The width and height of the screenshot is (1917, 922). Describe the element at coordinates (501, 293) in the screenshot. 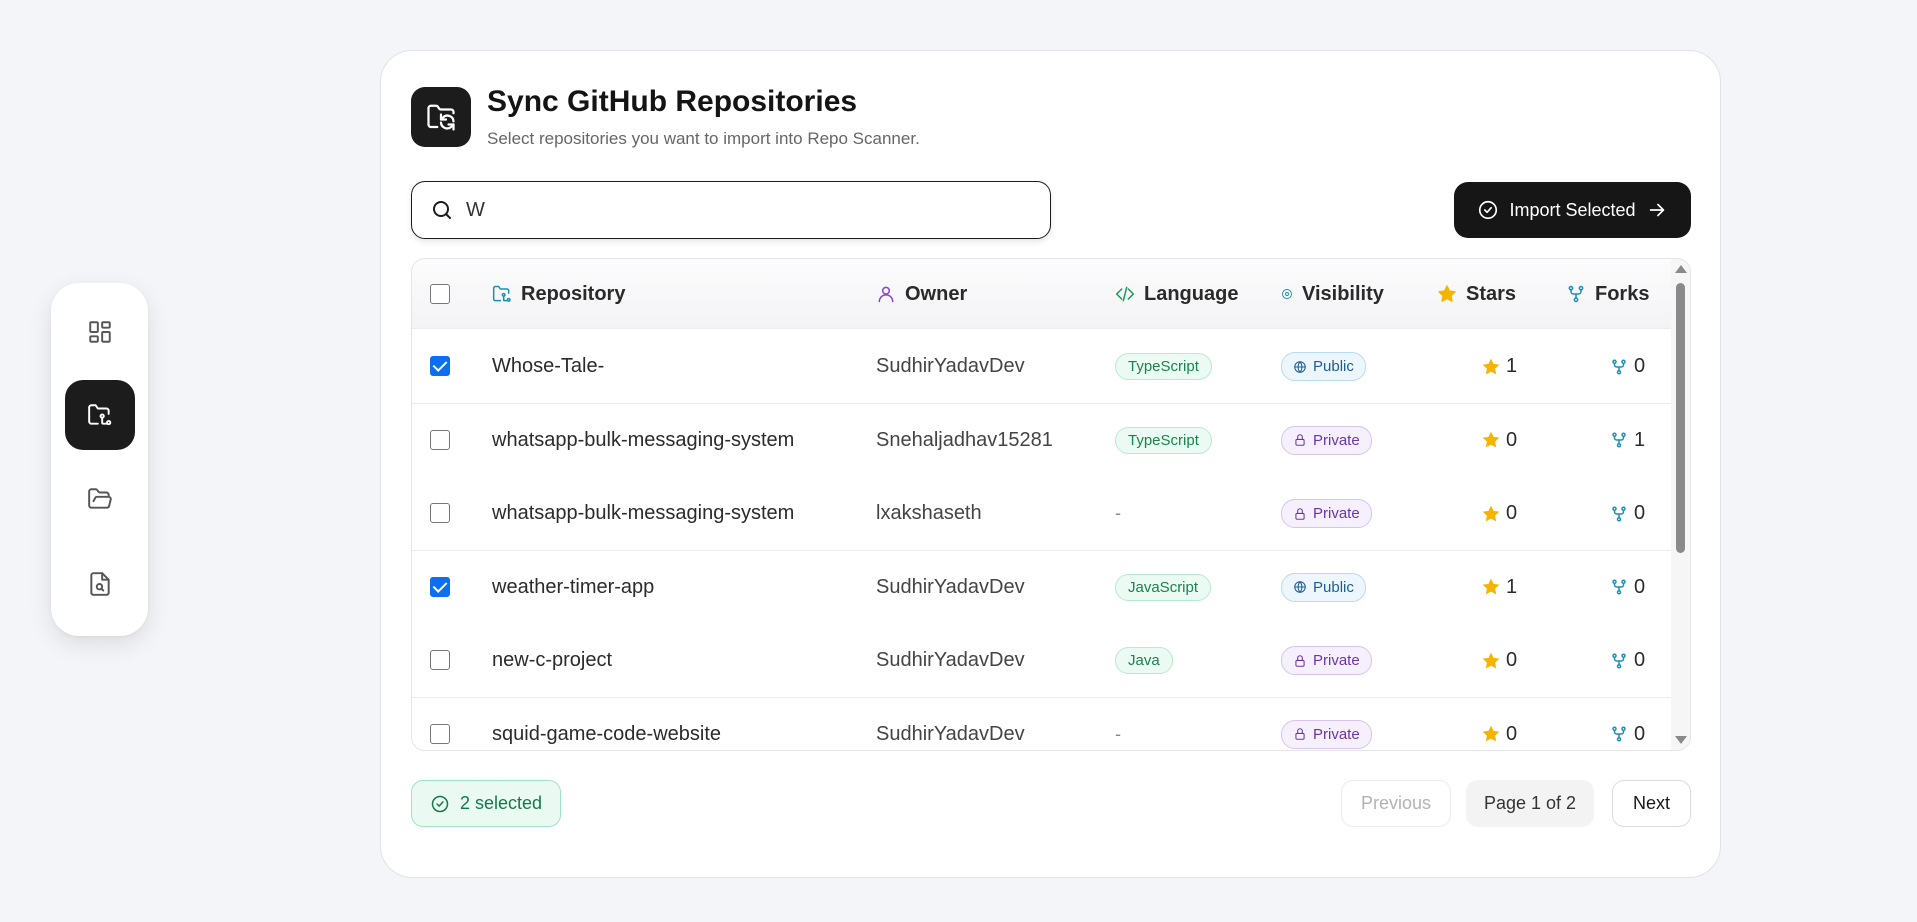

I see `folder-git-icon` at that location.